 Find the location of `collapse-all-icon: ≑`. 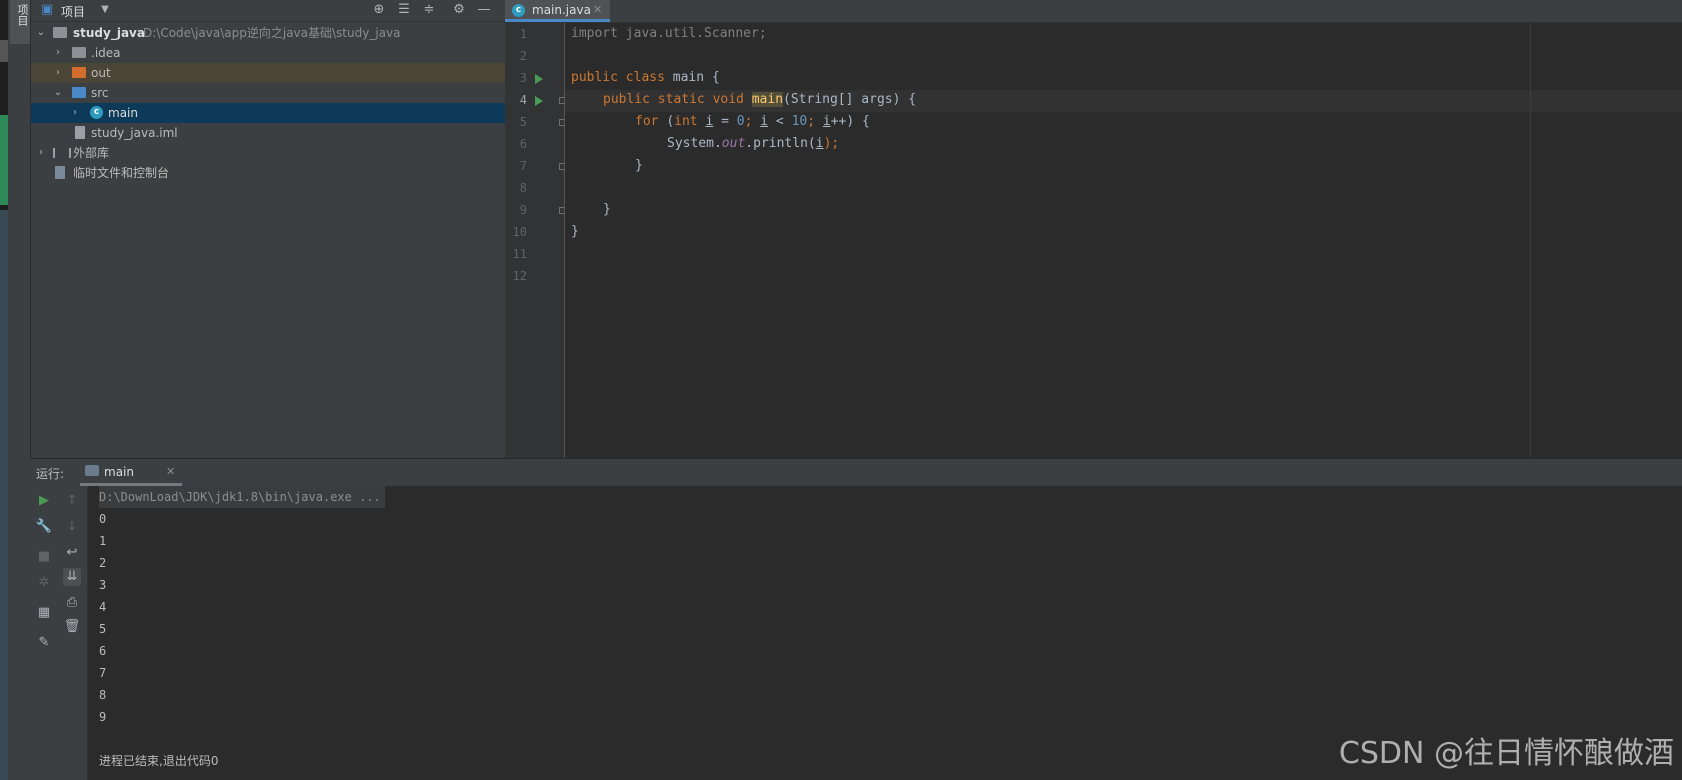

collapse-all-icon: ≑ is located at coordinates (429, 10).